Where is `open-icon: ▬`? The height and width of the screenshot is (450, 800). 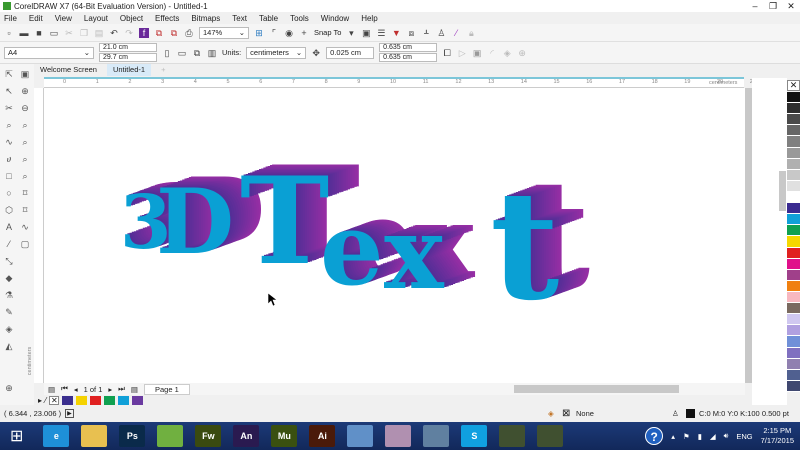 open-icon: ▬ is located at coordinates (24, 33).